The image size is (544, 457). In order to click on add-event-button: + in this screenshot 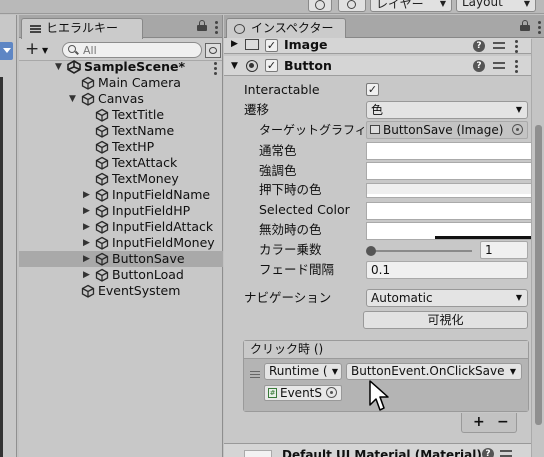, I will do `click(479, 422)`.